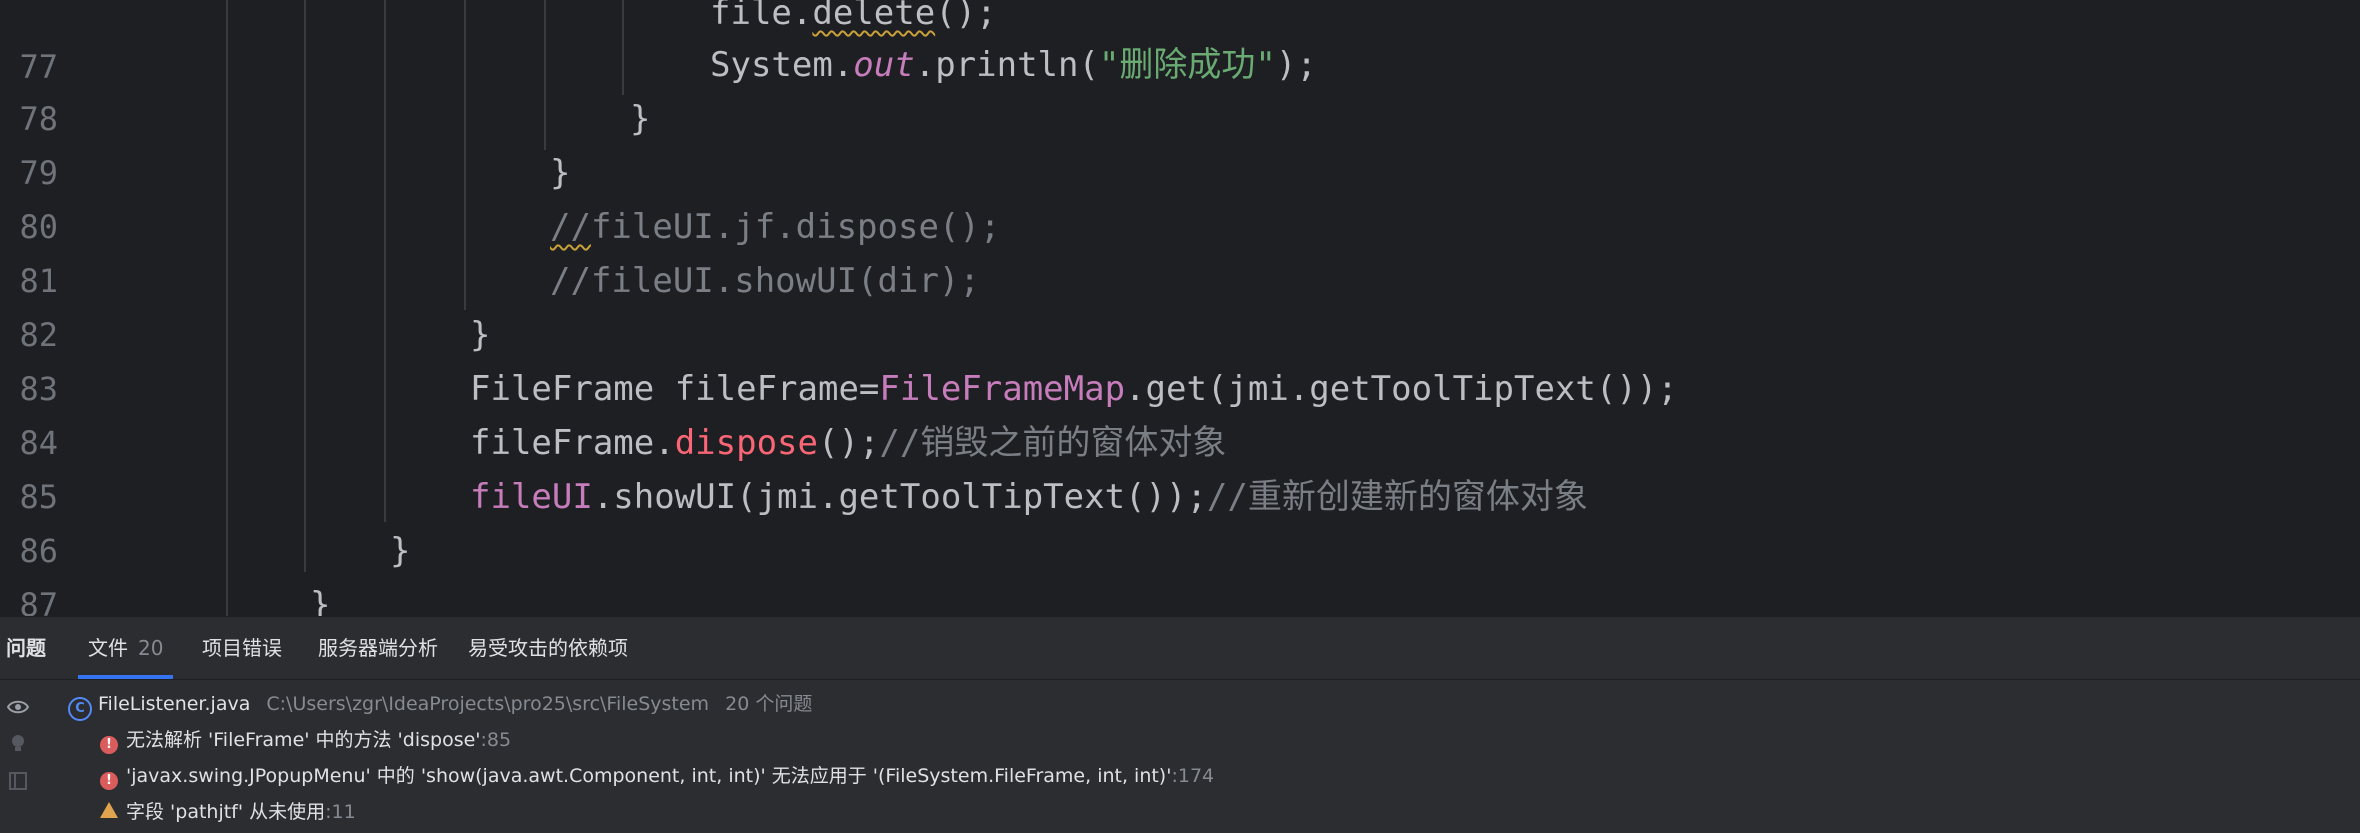 Image resolution: width=2360 pixels, height=833 pixels. What do you see at coordinates (108, 648) in the screenshot?
I see `tab-file-label: 文件` at bounding box center [108, 648].